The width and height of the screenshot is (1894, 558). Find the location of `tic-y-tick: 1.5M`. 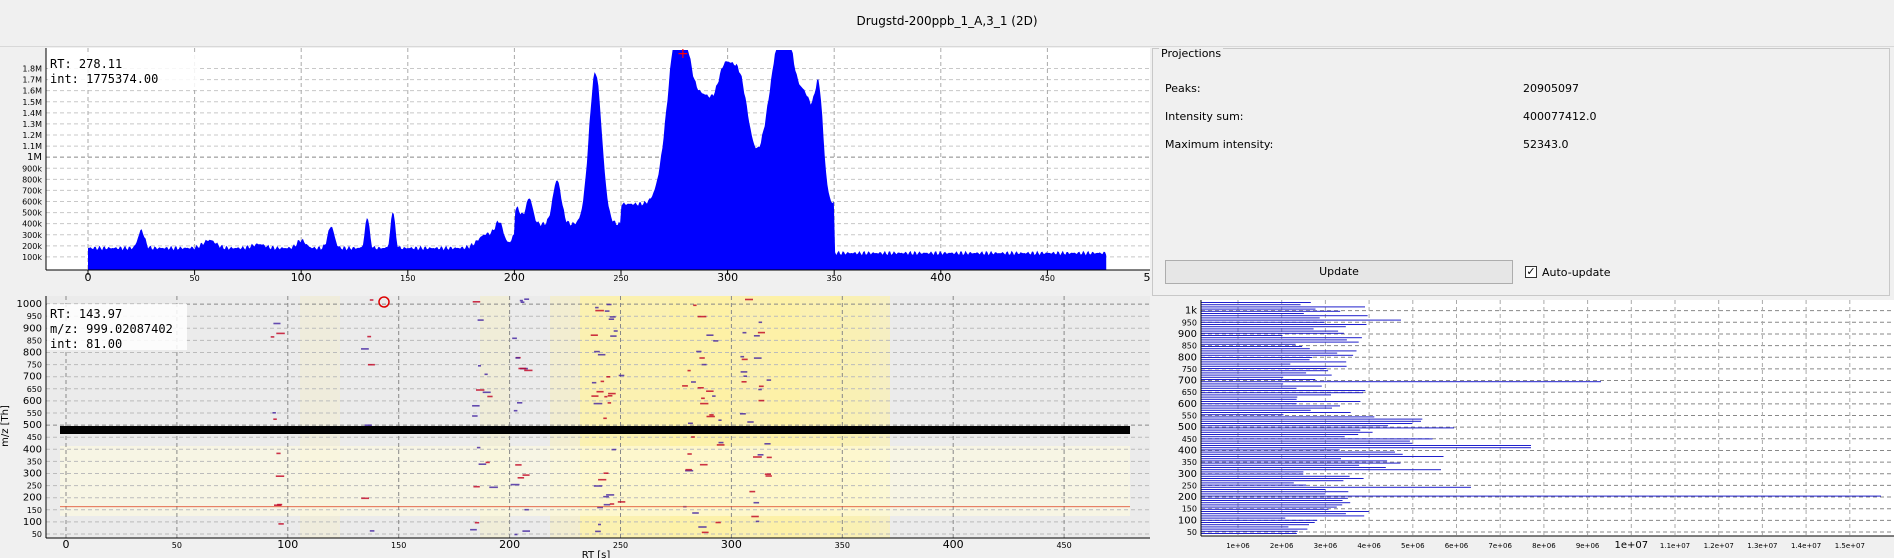

tic-y-tick: 1.5M is located at coordinates (32, 102).